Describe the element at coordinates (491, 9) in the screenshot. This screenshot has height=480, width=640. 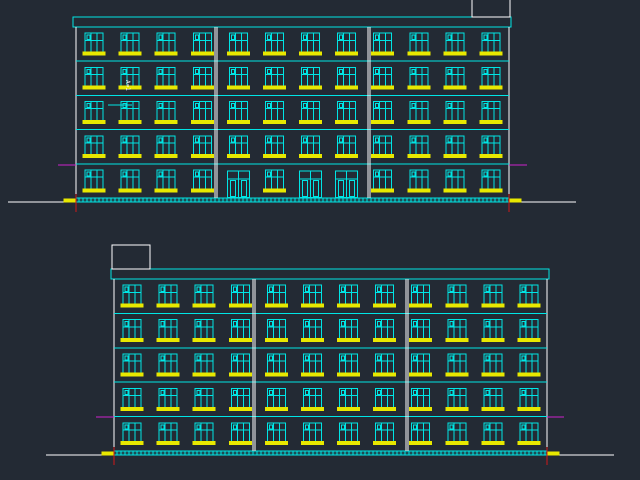
I see `roof-stair-tower` at that location.